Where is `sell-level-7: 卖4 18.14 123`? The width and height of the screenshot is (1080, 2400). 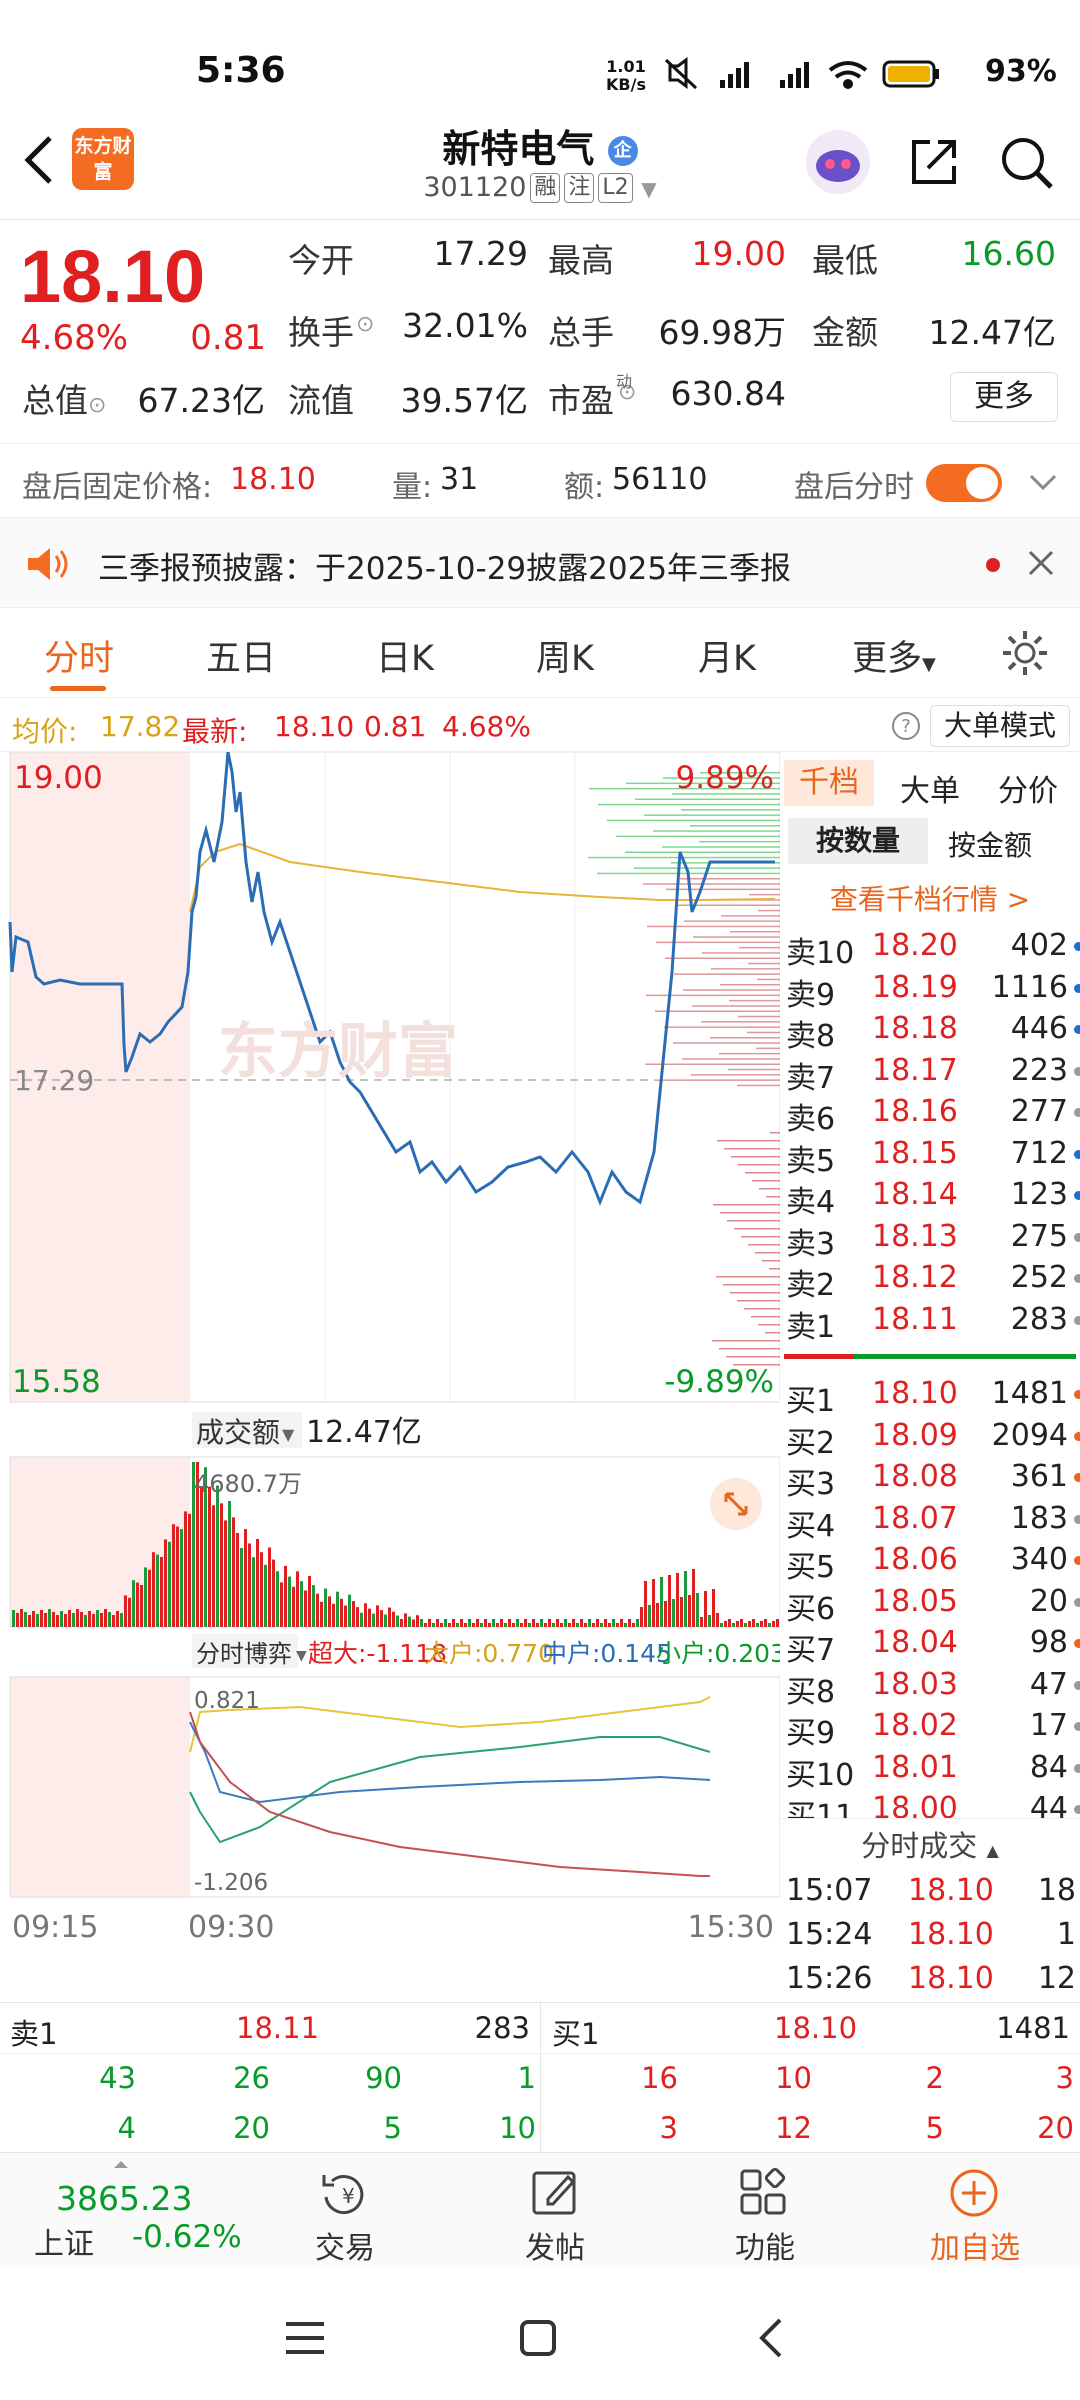
sell-level-7: 卖4 18.14 123 is located at coordinates (931, 1196).